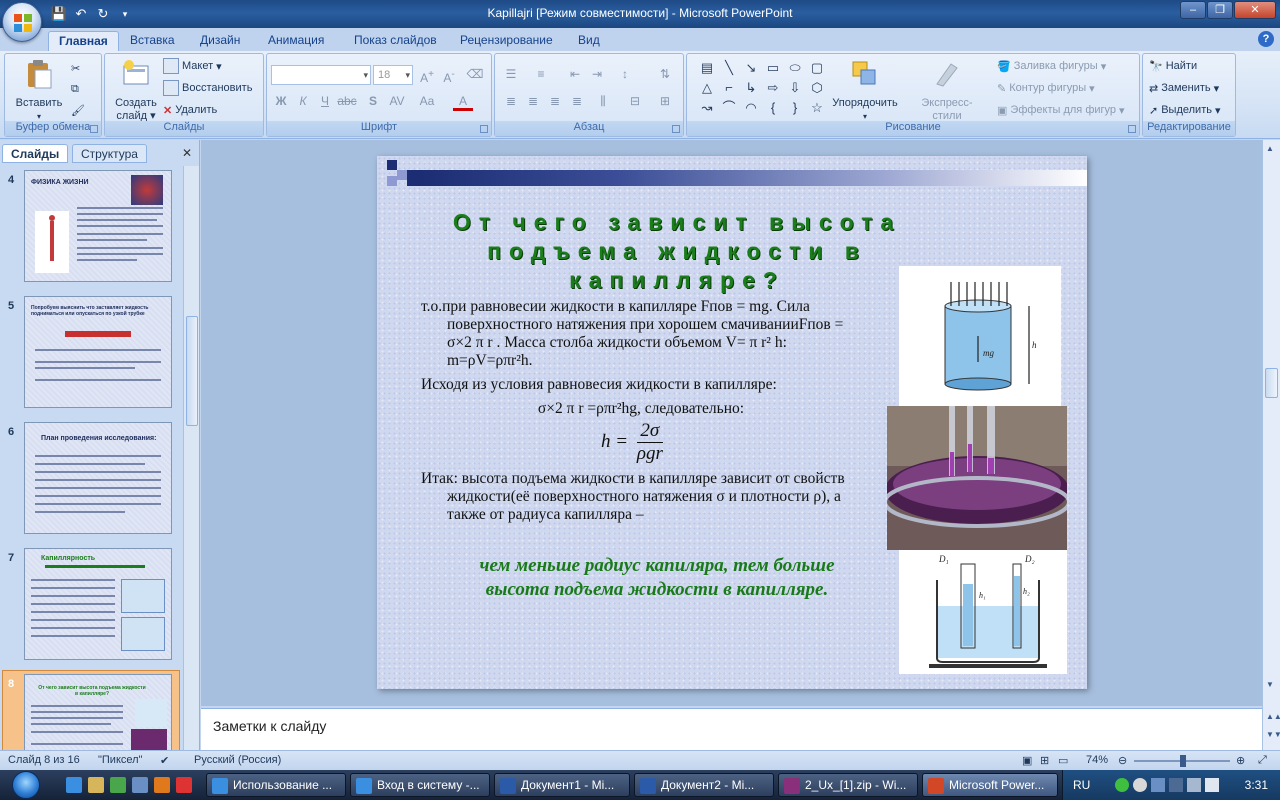 The image size is (1280, 800). What do you see at coordinates (1270, 684) in the screenshot?
I see `scroll-down-icon: ▼` at bounding box center [1270, 684].